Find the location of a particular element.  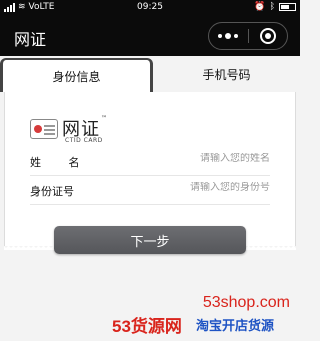

ctid-logo: 网证 ™ CTID CARD is located at coordinates (75, 131).